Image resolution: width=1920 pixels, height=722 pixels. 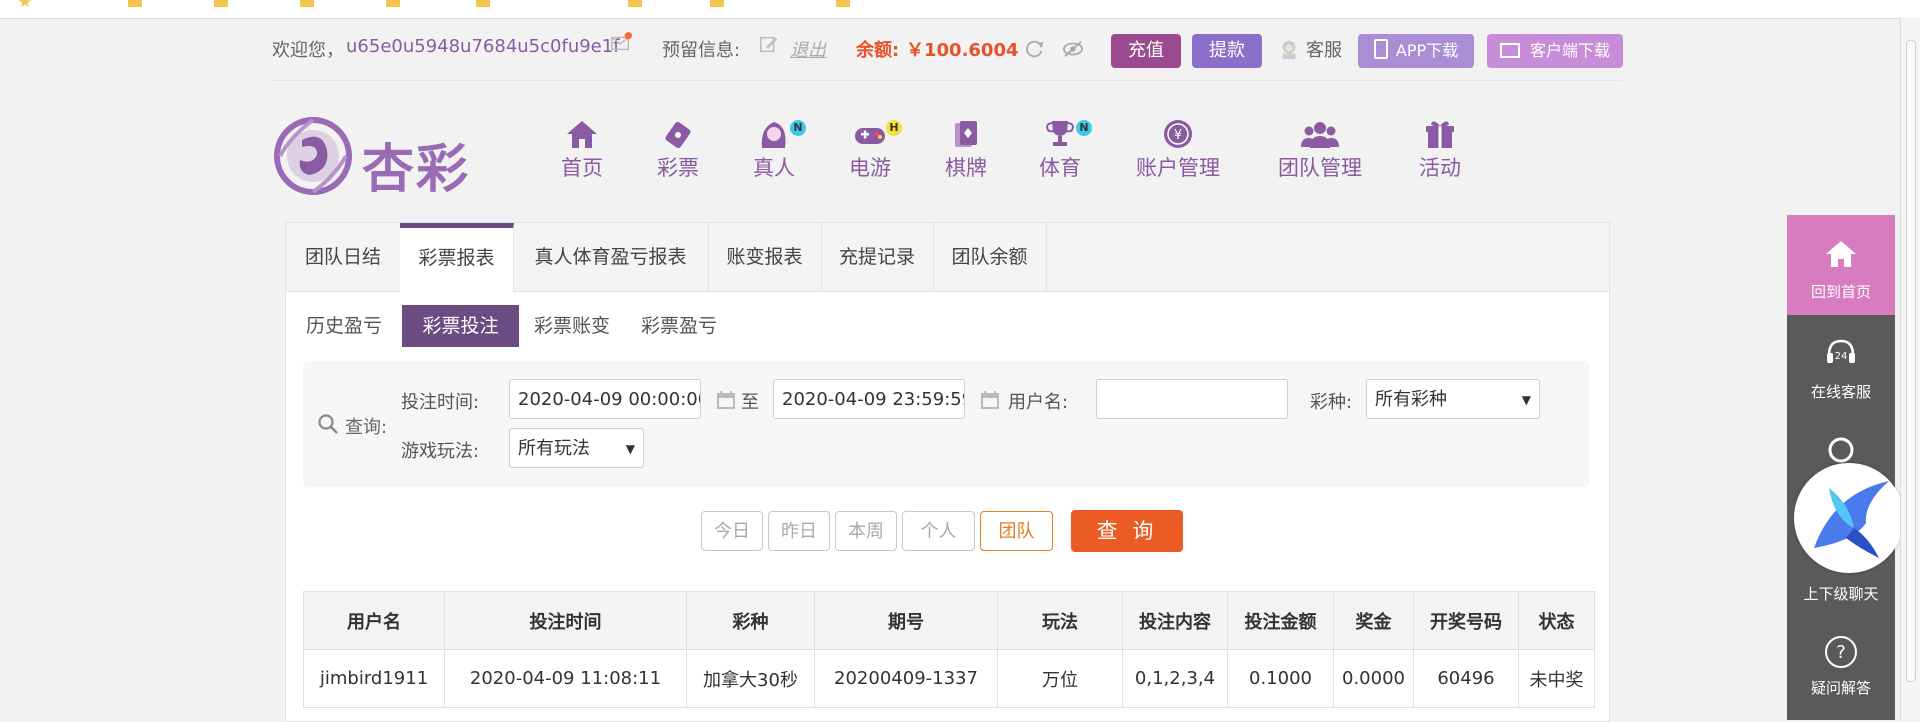 What do you see at coordinates (565, 678) in the screenshot?
I see `cell-bet-time: 2020-04-09 11:08:11` at bounding box center [565, 678].